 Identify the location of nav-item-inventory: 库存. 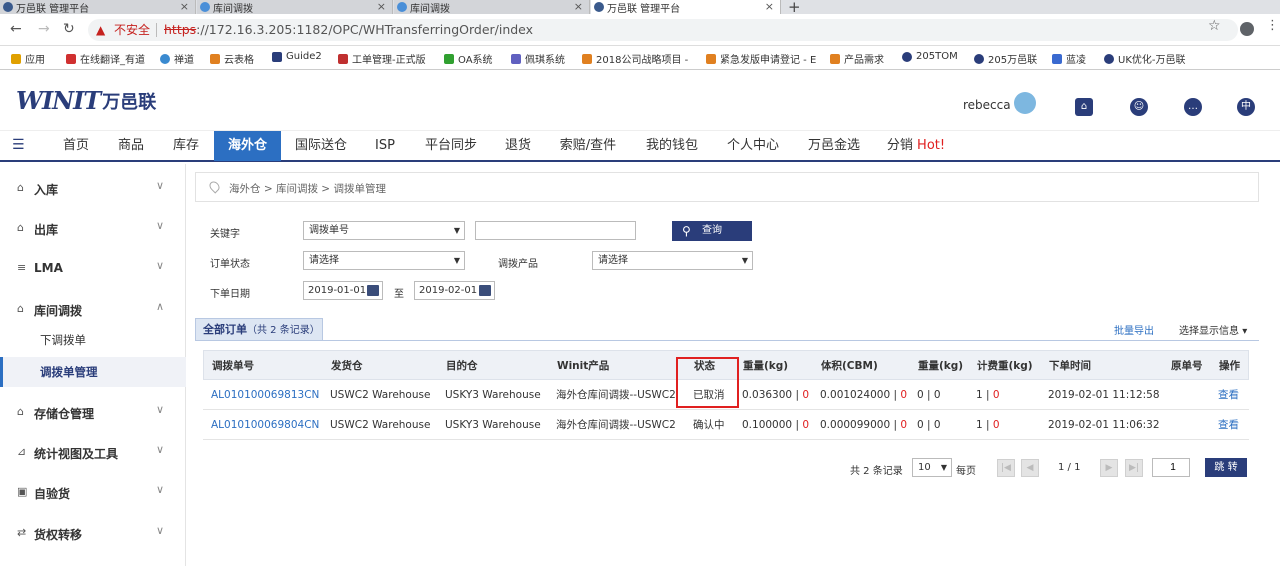
(186, 146).